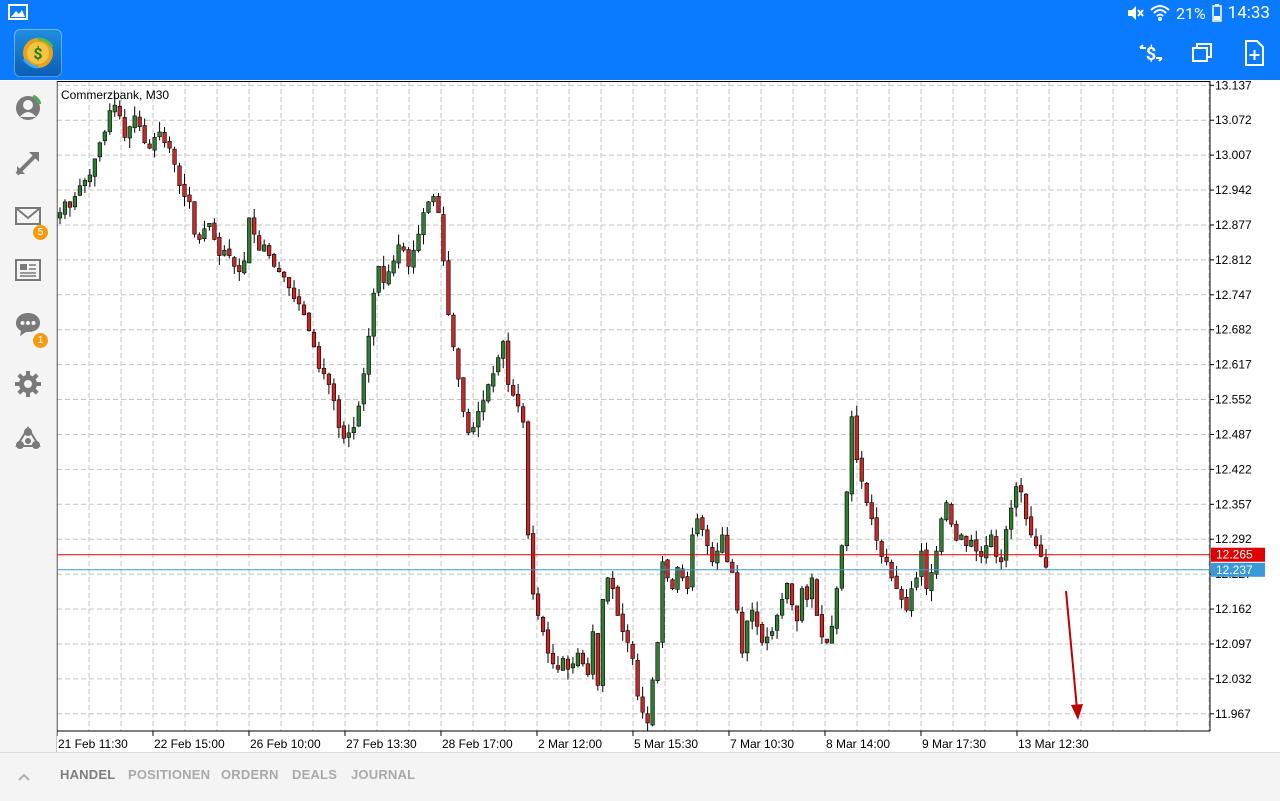 The height and width of the screenshot is (801, 1280). What do you see at coordinates (314, 774) in the screenshot?
I see `tab-deals: DEALS` at bounding box center [314, 774].